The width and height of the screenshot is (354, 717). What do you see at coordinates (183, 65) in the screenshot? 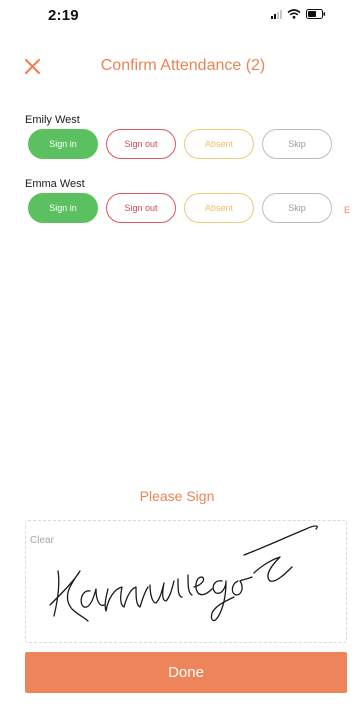
I see `page-title: Confirm Attendance (2)` at bounding box center [183, 65].